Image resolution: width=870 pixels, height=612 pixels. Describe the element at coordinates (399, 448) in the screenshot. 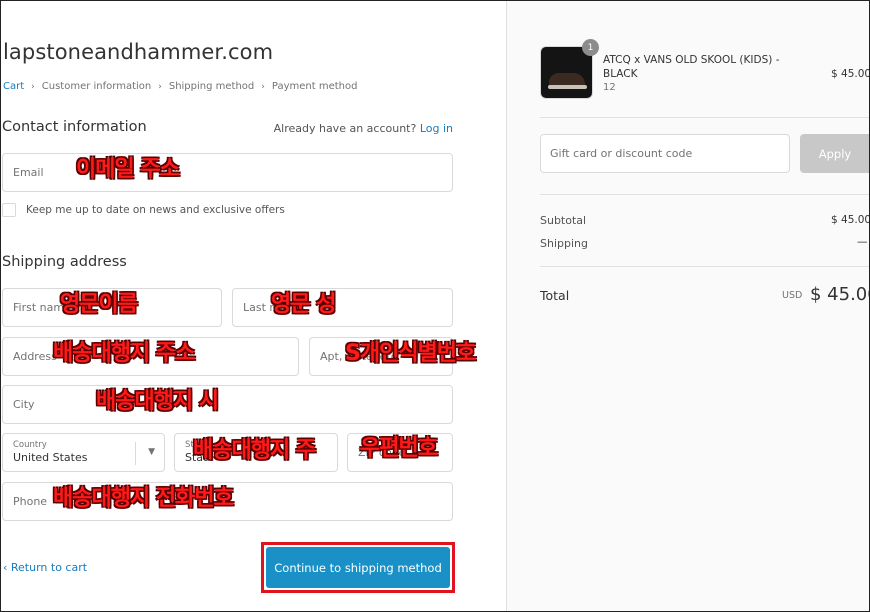

I see `annotation-zip-code: 우편번호` at that location.